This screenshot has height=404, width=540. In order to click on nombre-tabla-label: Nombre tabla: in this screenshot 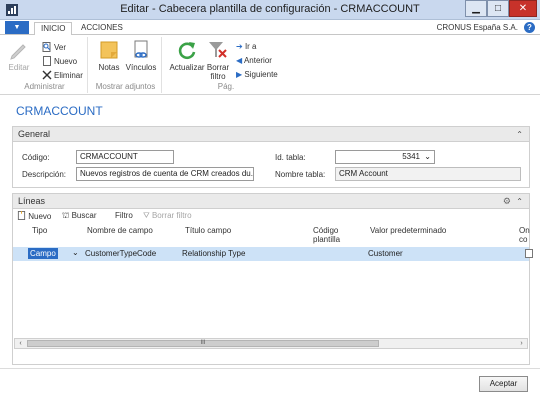, I will do `click(300, 174)`.